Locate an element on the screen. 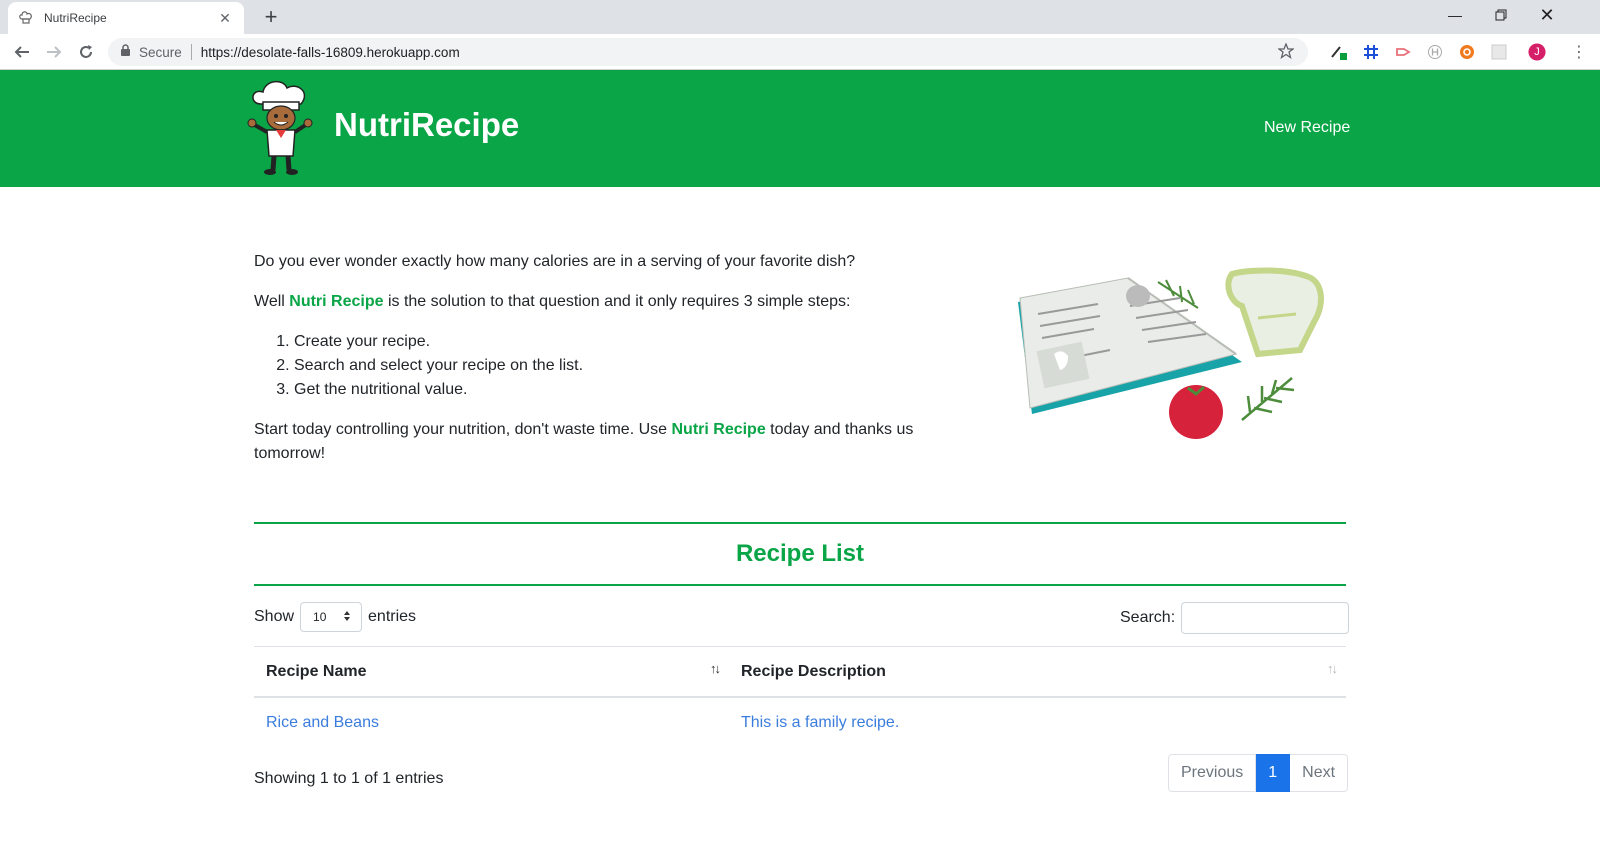 This screenshot has width=1600, height=860. column-header-recipe-description: Recipe Description ↑↓ is located at coordinates (1037, 671).